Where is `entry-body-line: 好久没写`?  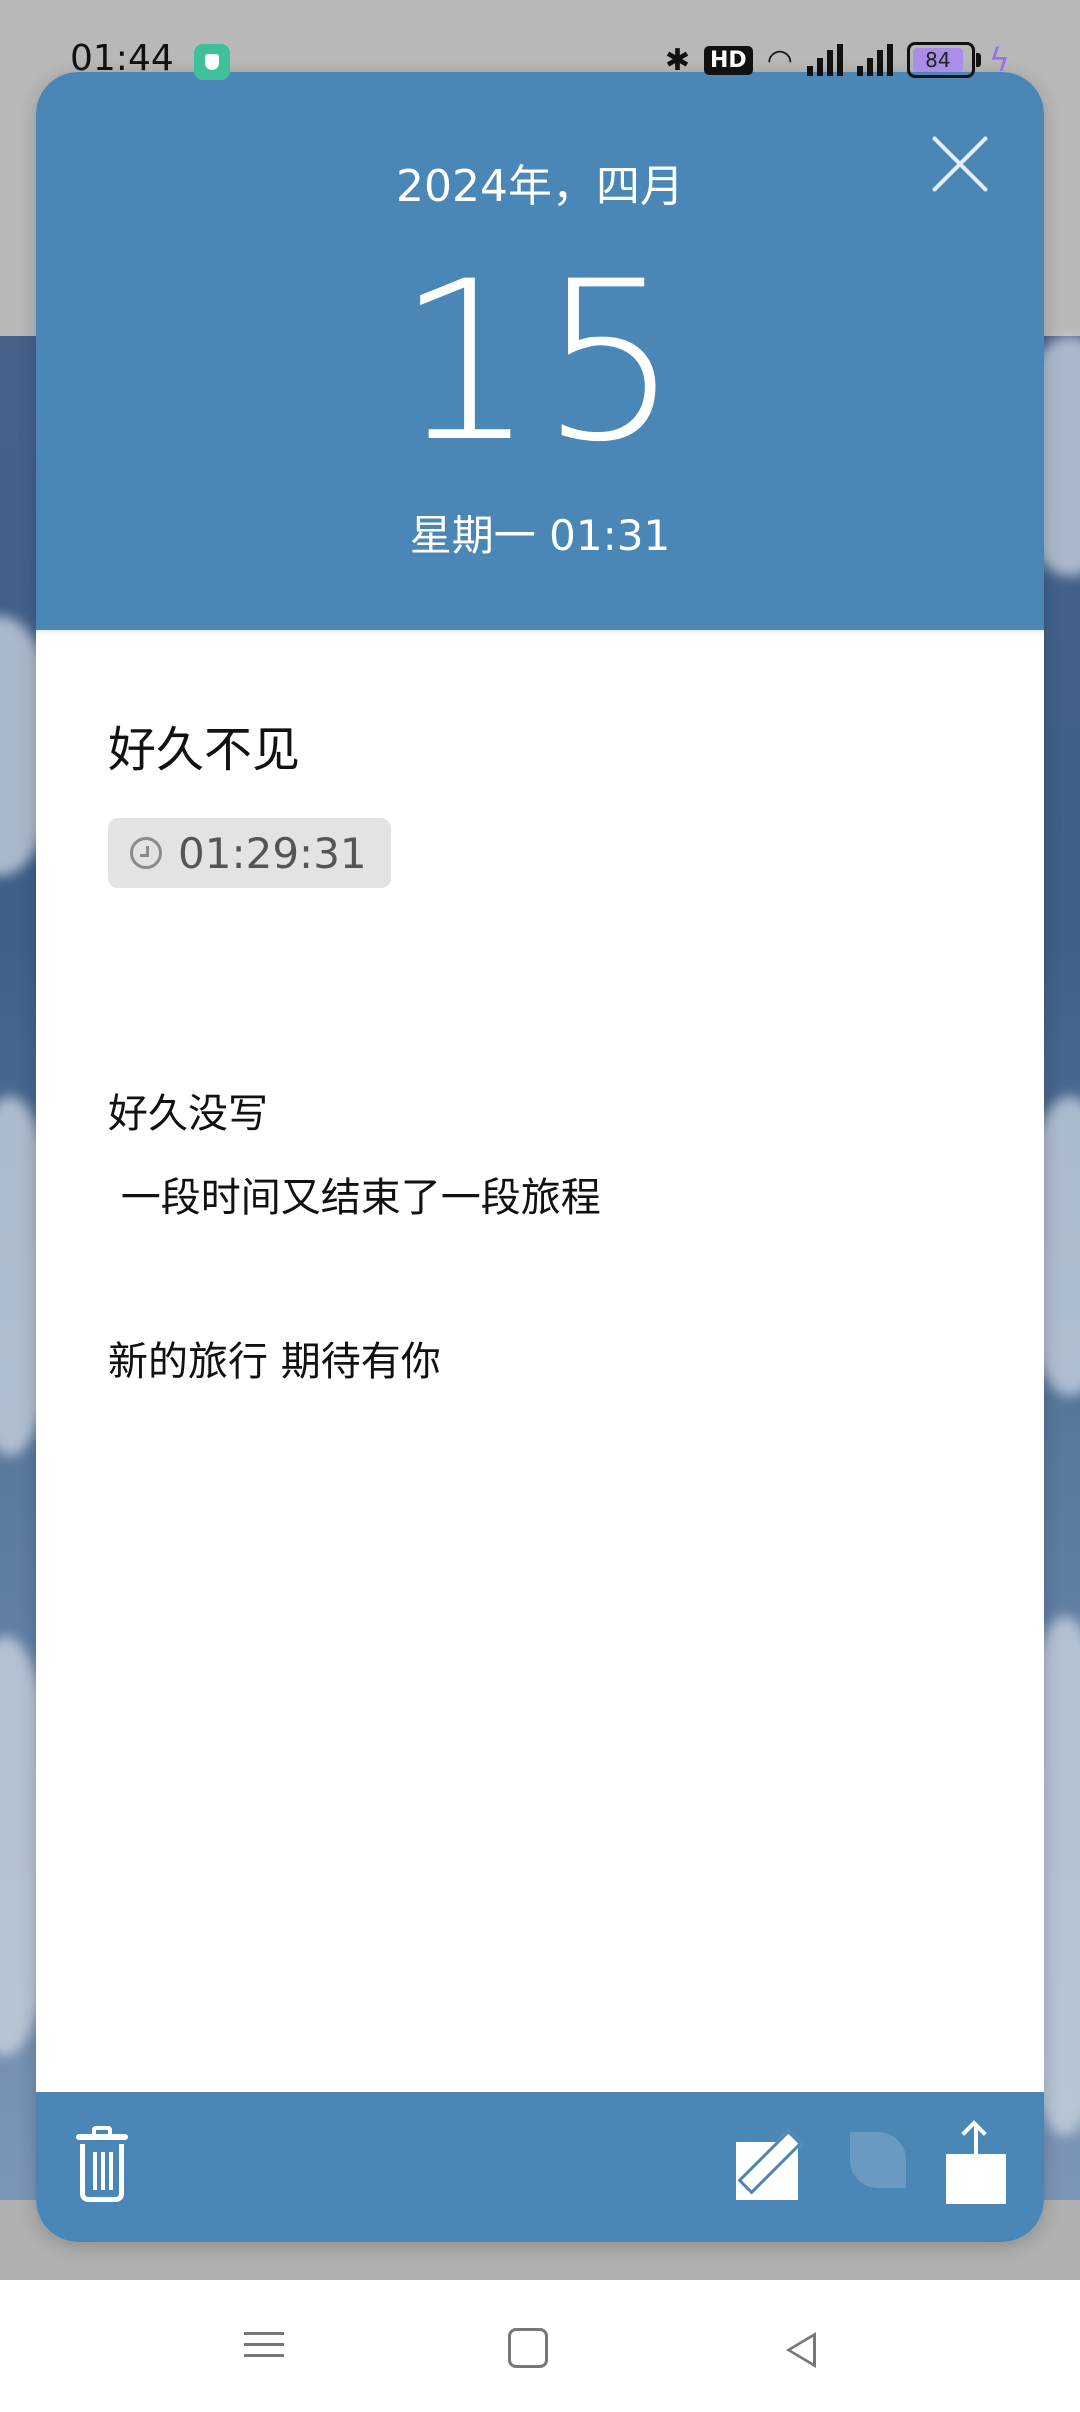 entry-body-line: 好久没写 is located at coordinates (188, 1114).